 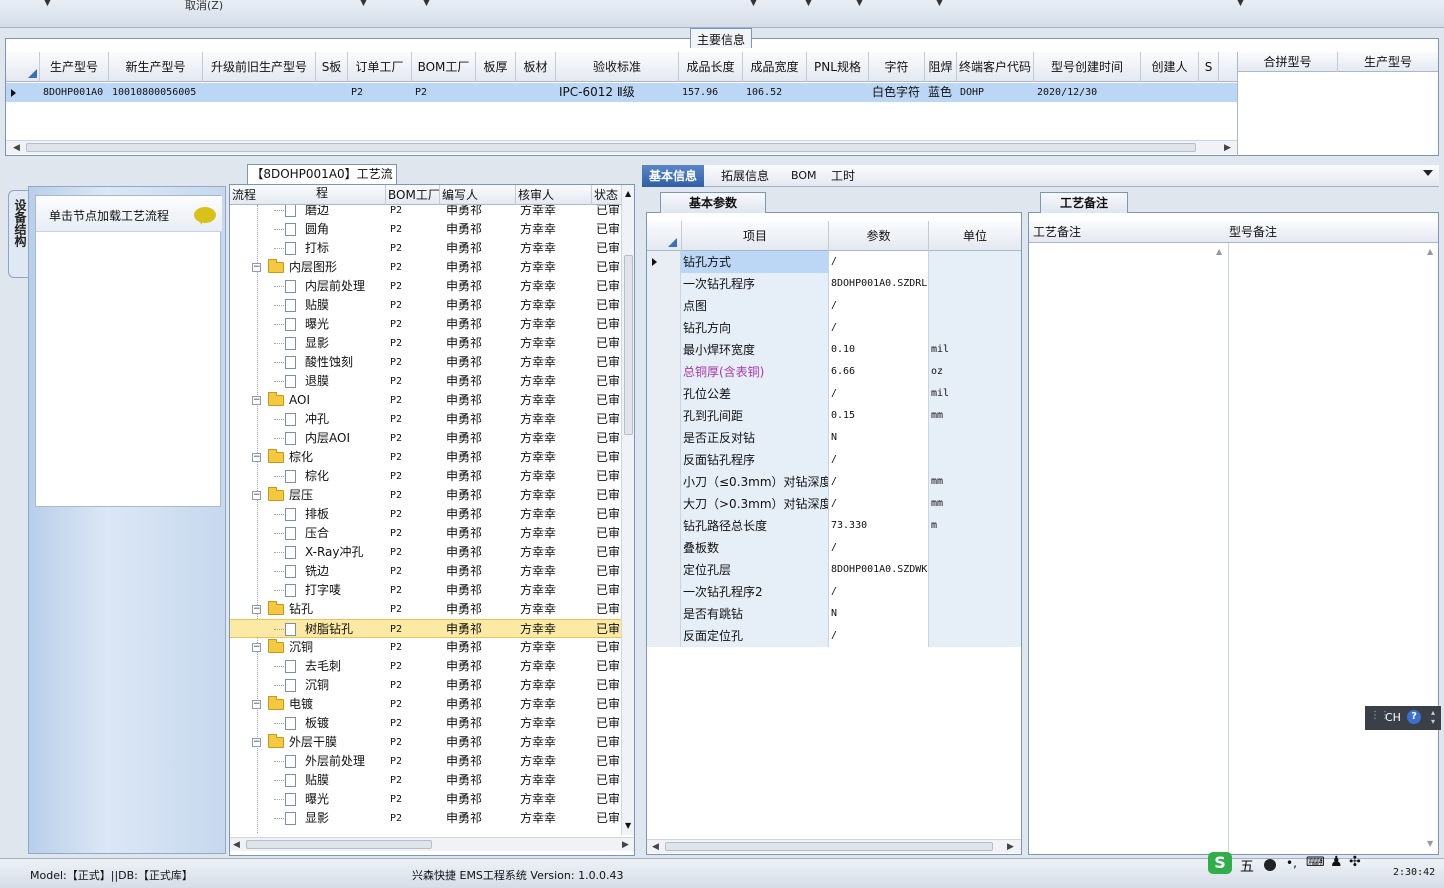 I want to click on table-row: 反面钻孔程序 /, so click(x=834, y=460).